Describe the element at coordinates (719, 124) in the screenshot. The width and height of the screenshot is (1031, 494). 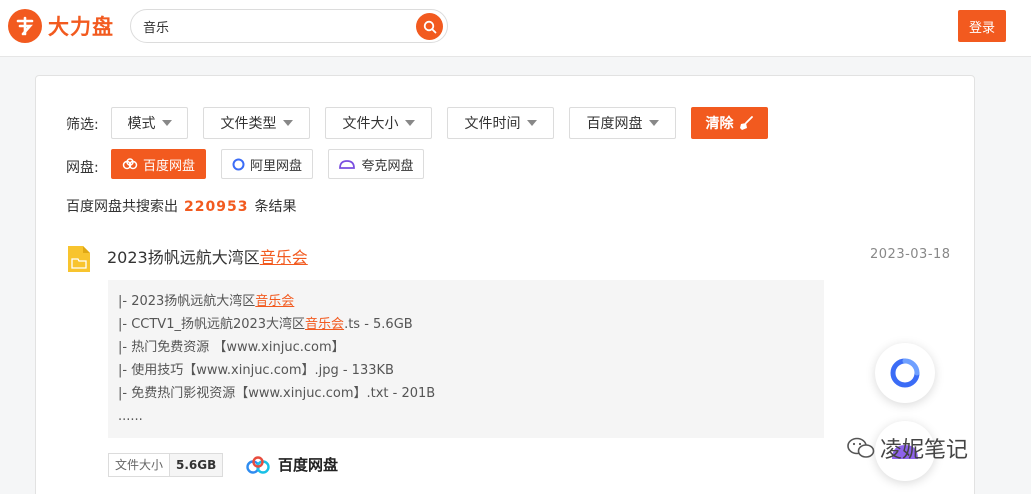
I see `clear-label: 清除` at that location.